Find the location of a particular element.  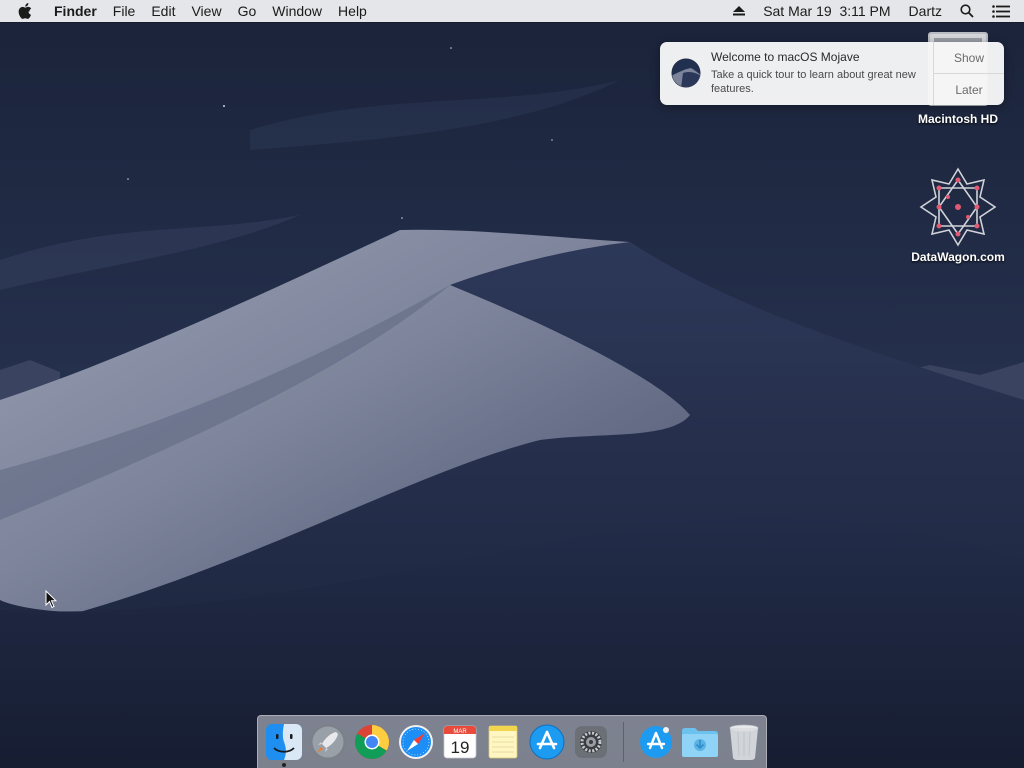

dock-separator is located at coordinates (624, 742).